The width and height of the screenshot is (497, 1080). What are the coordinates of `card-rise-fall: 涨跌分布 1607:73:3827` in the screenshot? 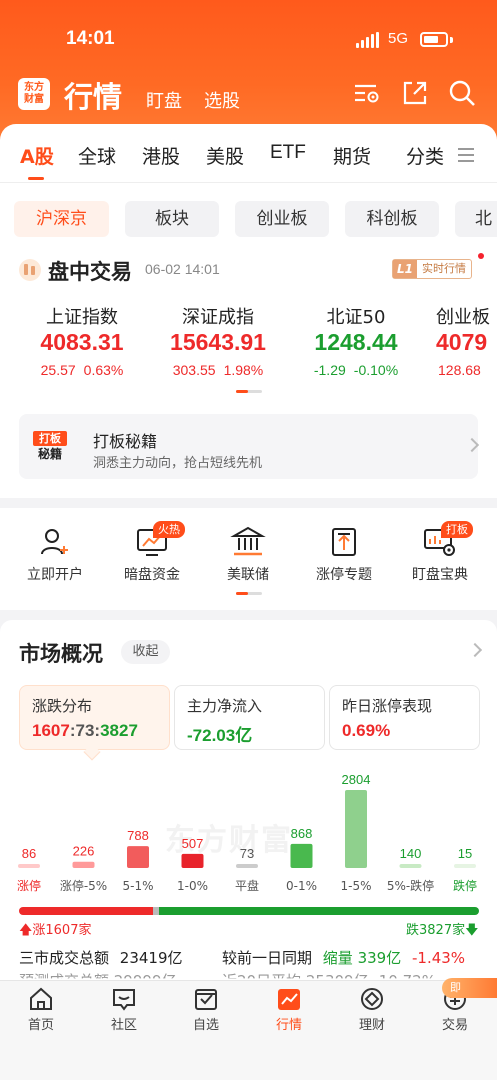 It's located at (94, 717).